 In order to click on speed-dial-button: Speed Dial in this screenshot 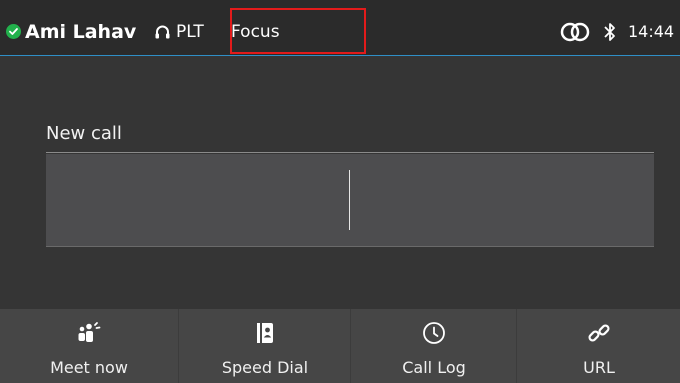, I will do `click(264, 346)`.